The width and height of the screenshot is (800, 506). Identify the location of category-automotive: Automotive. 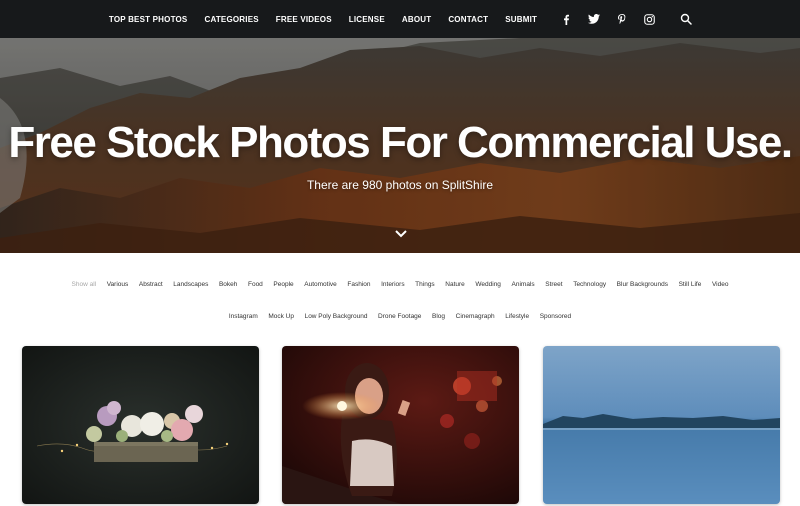
(320, 285).